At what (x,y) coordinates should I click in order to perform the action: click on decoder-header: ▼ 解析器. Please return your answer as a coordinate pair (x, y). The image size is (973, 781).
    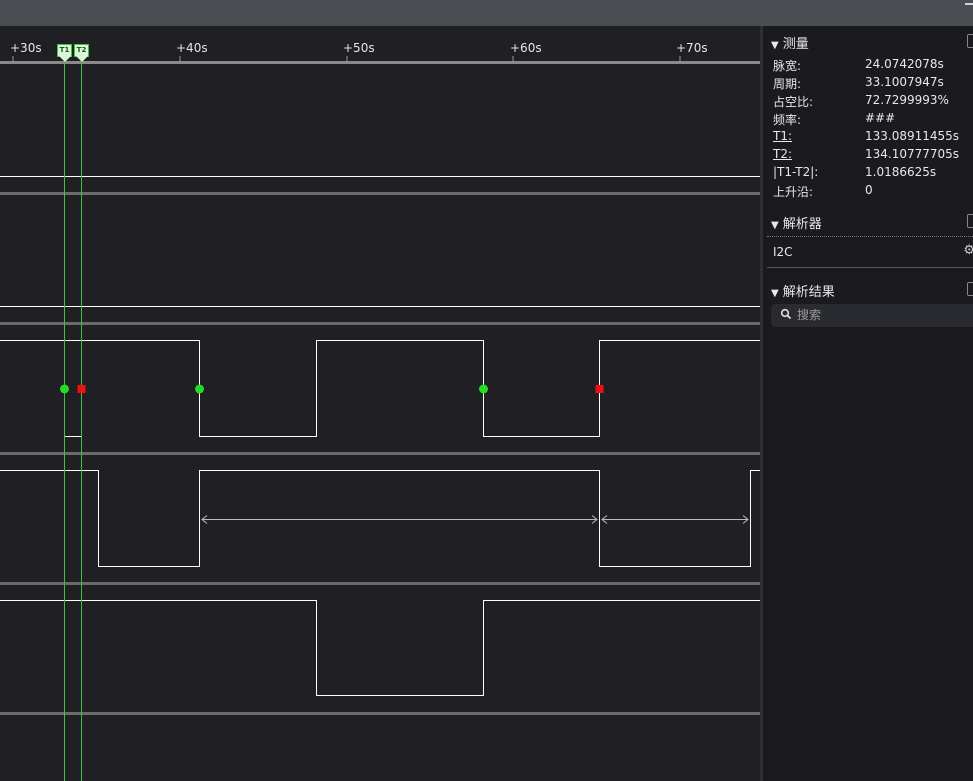
    Looking at the image, I should click on (796, 222).